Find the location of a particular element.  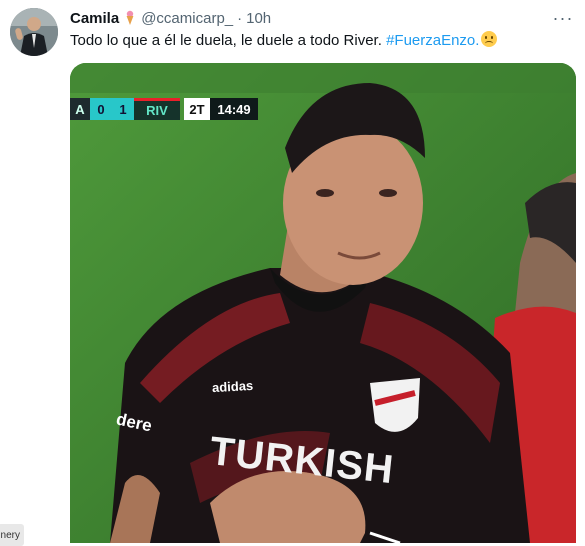

jersey-brand-text: adidas is located at coordinates (232, 386).